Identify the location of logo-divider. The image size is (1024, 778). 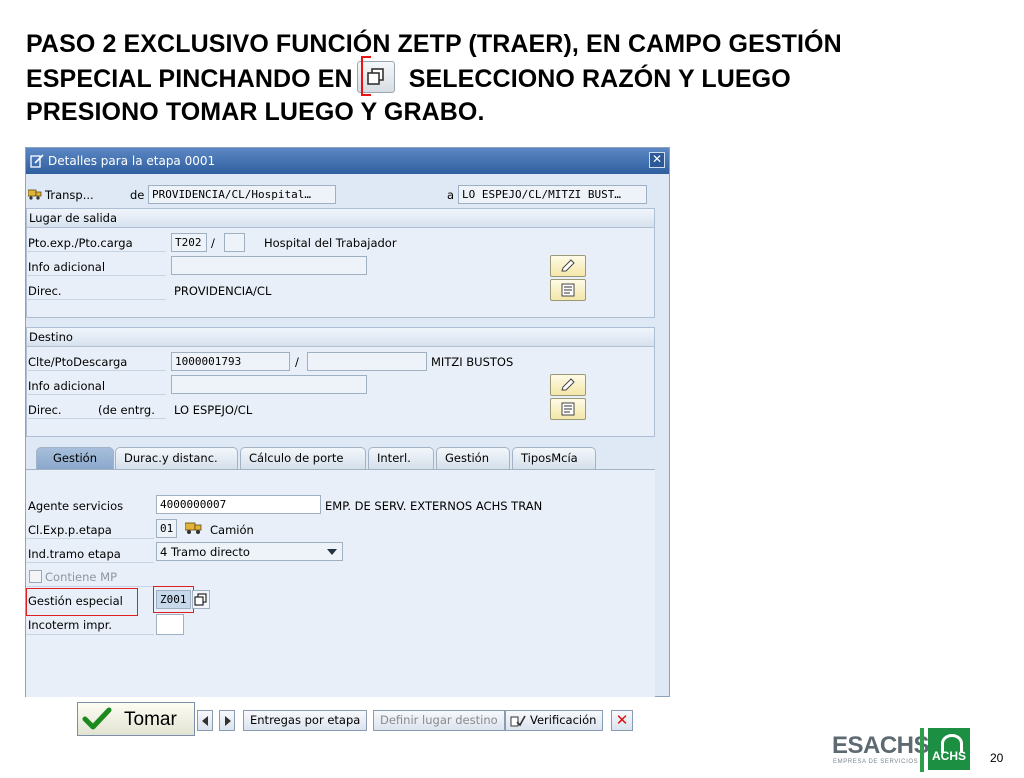
(922, 750).